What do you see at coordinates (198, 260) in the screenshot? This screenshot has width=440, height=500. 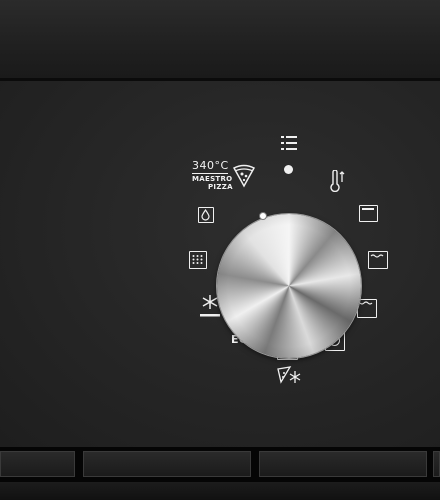 I see `grid-fan-icon` at bounding box center [198, 260].